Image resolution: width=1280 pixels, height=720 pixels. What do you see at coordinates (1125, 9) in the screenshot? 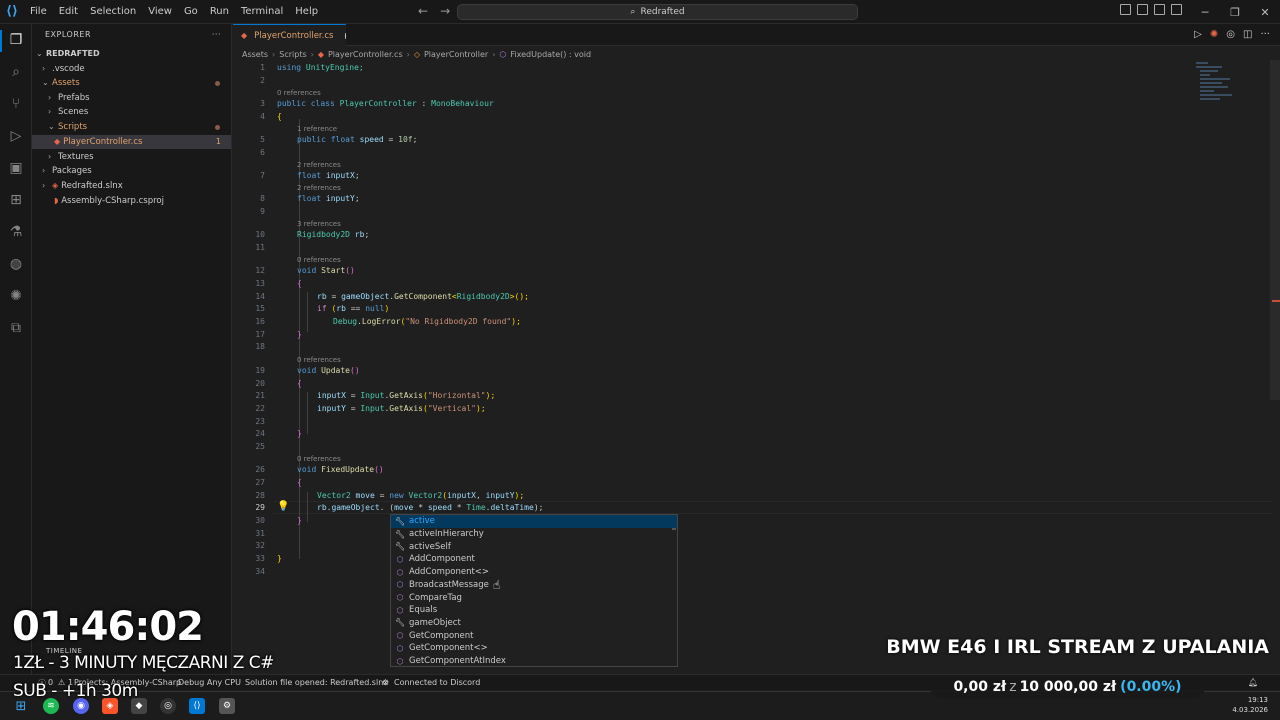
I see `layout-toggle-icon` at bounding box center [1125, 9].